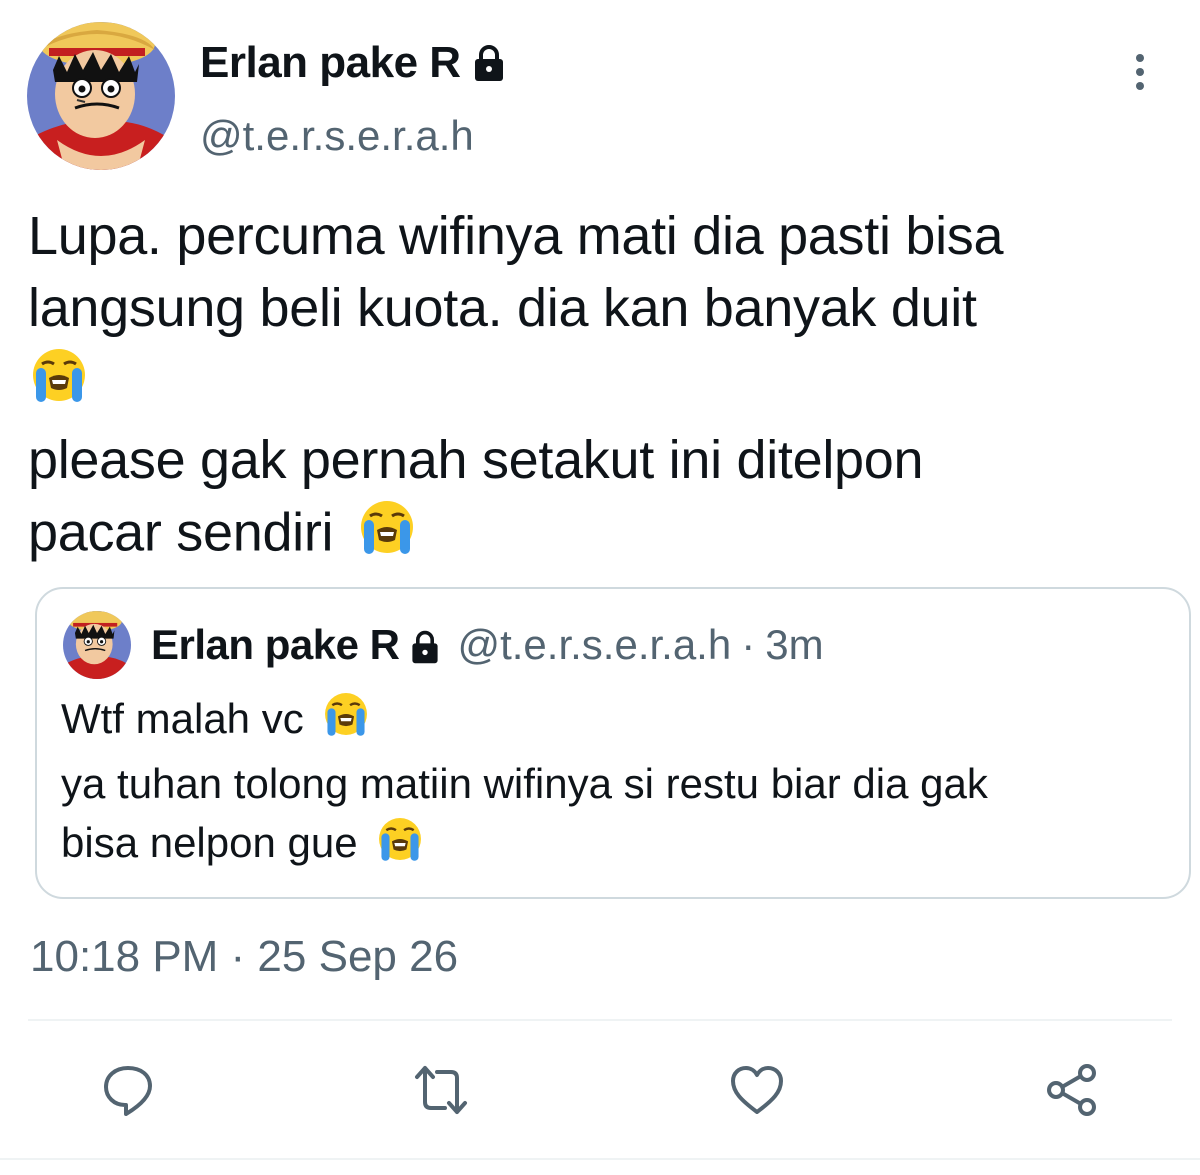 The width and height of the screenshot is (1200, 1175). Describe the element at coordinates (603, 536) in the screenshot. I see `tweet-last-line: pacar sendiri` at that location.